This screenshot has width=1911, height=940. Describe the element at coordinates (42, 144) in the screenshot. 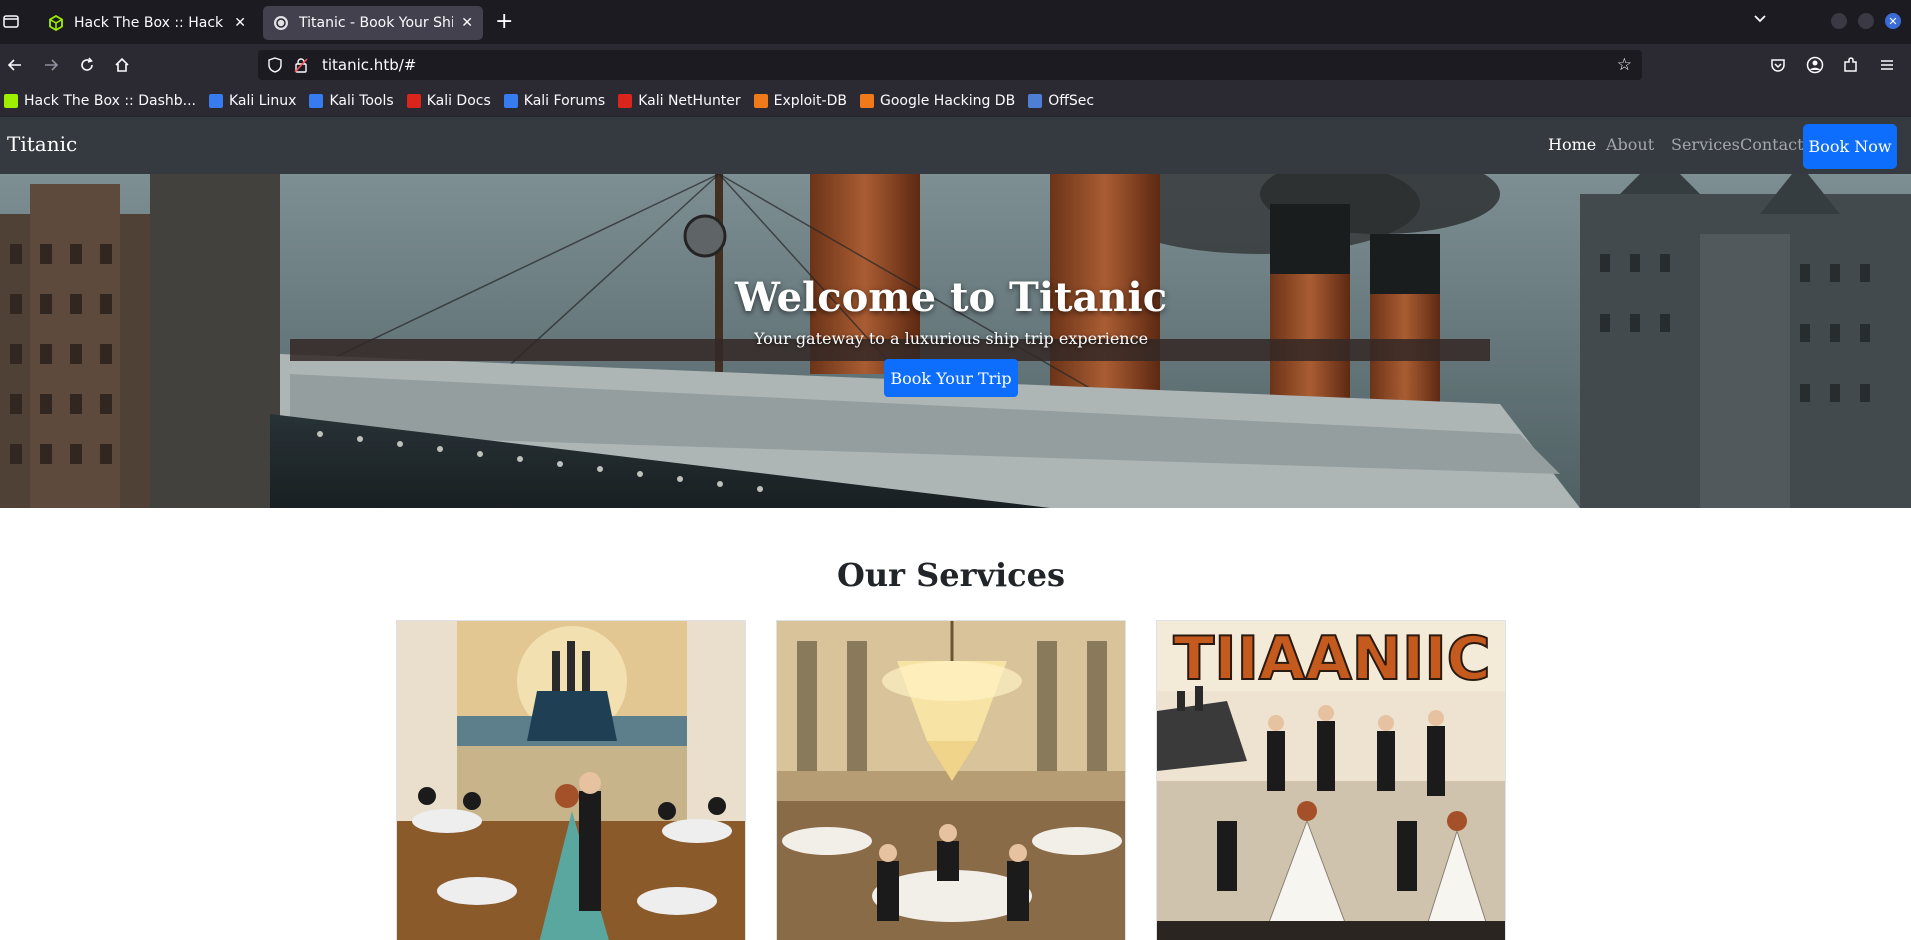

I see `site-brand: Titanic` at that location.